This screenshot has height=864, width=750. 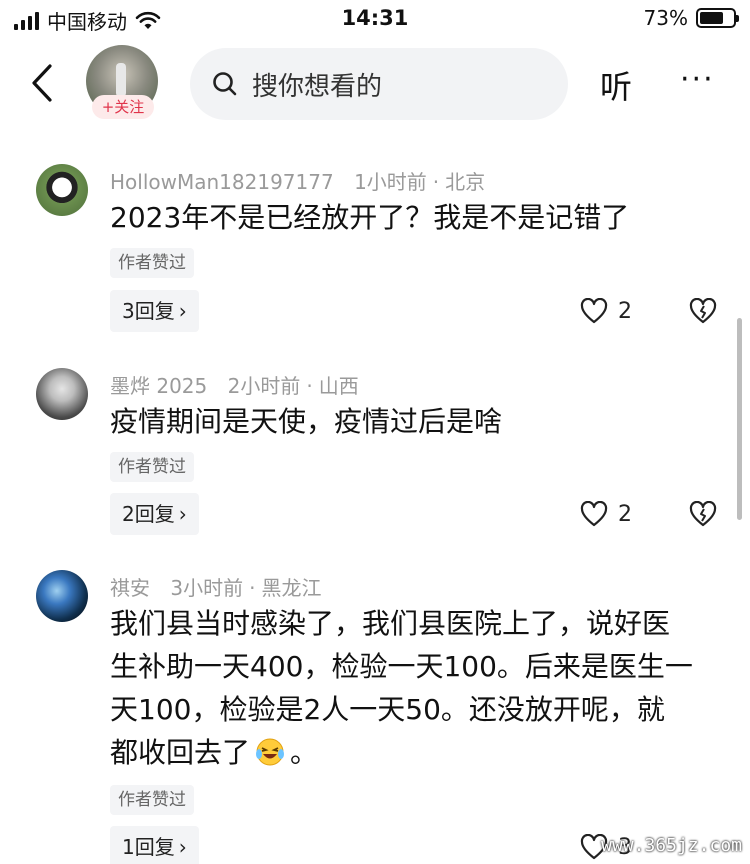 What do you see at coordinates (401, 666) in the screenshot?
I see `comment-text-line: 生补助一天400，检验一天100。后来是医生一` at bounding box center [401, 666].